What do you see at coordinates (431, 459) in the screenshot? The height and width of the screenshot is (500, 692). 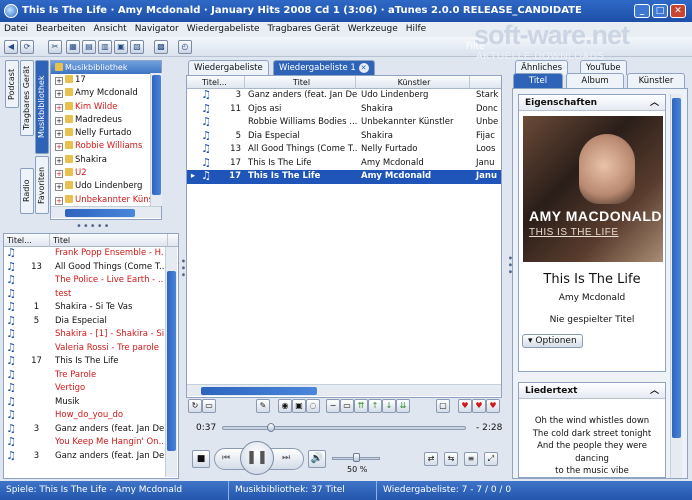 I see `repeat-icon: ⇄` at bounding box center [431, 459].